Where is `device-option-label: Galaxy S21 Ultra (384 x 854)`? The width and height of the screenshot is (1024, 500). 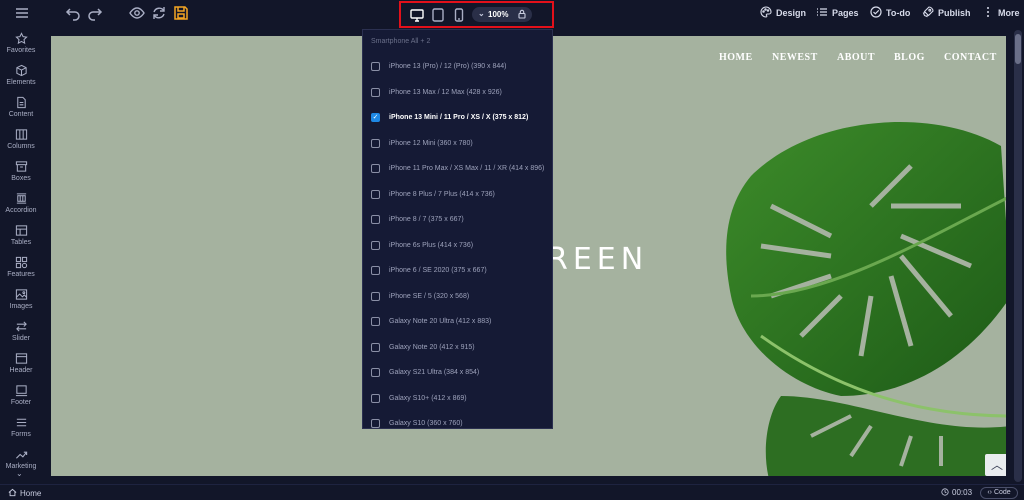
device-option-label: Galaxy S21 Ultra (384 x 854) is located at coordinates (434, 372).